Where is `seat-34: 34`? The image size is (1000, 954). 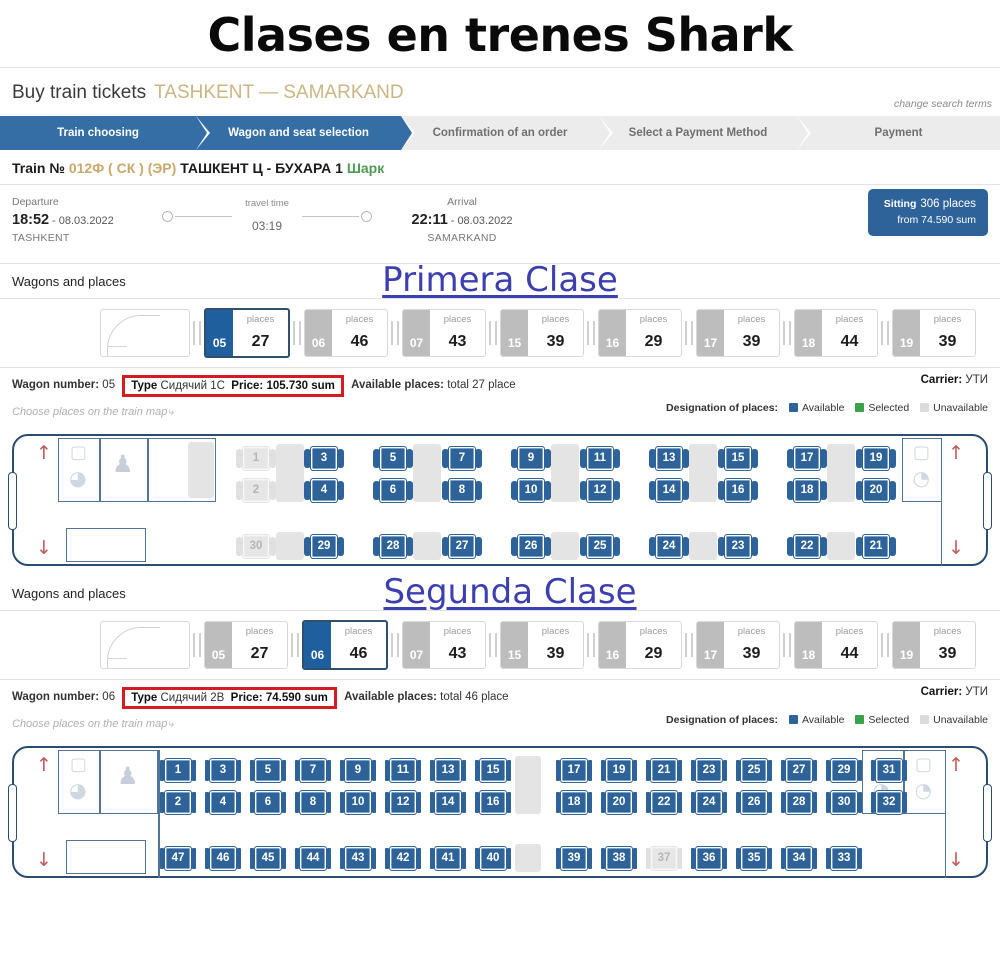
seat-34: 34 is located at coordinates (799, 858).